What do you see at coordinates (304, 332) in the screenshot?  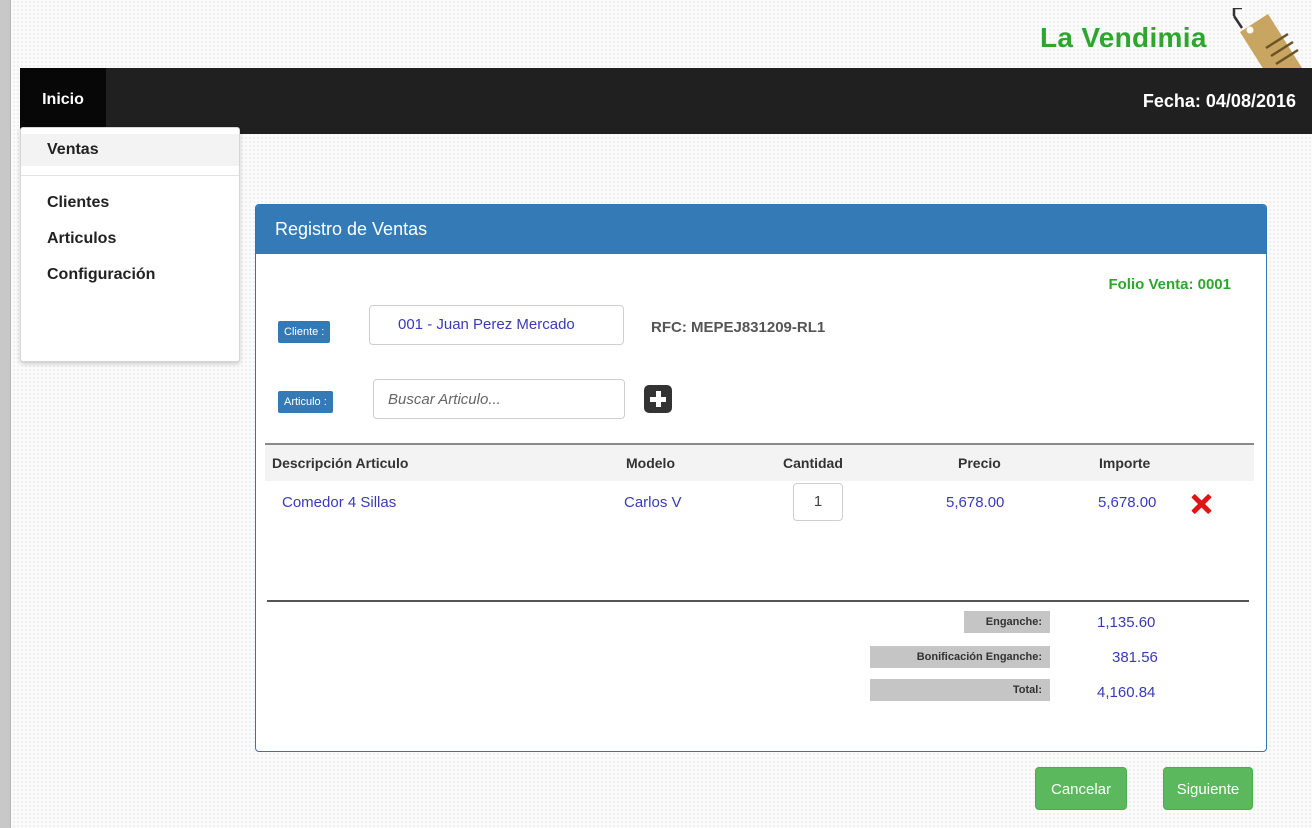 I see `client-tag: Cliente :` at bounding box center [304, 332].